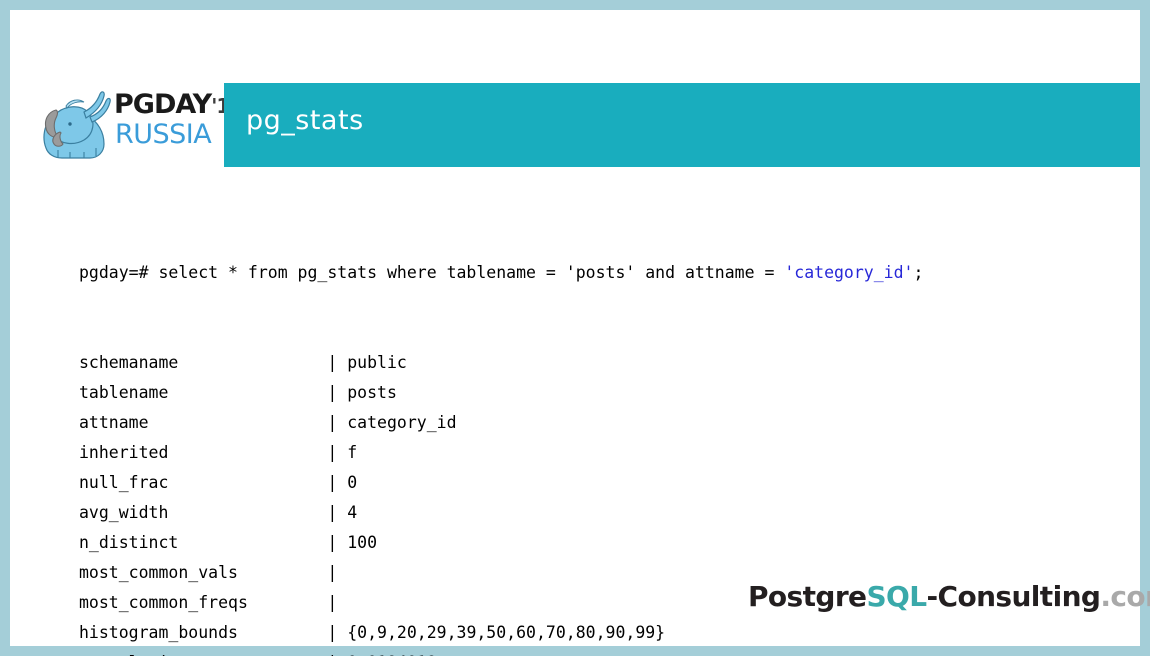 The width and height of the screenshot is (1150, 656). I want to click on pg-stats-row: schemaname | public, so click(501, 363).